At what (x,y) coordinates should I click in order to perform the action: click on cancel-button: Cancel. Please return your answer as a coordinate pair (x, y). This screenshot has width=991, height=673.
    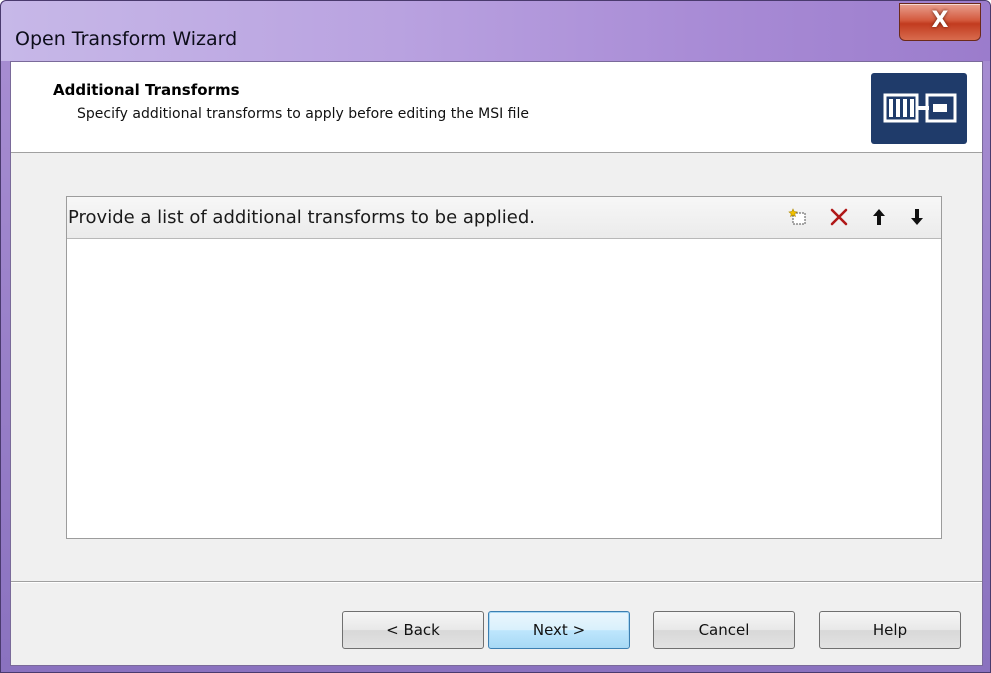
    Looking at the image, I should click on (724, 630).